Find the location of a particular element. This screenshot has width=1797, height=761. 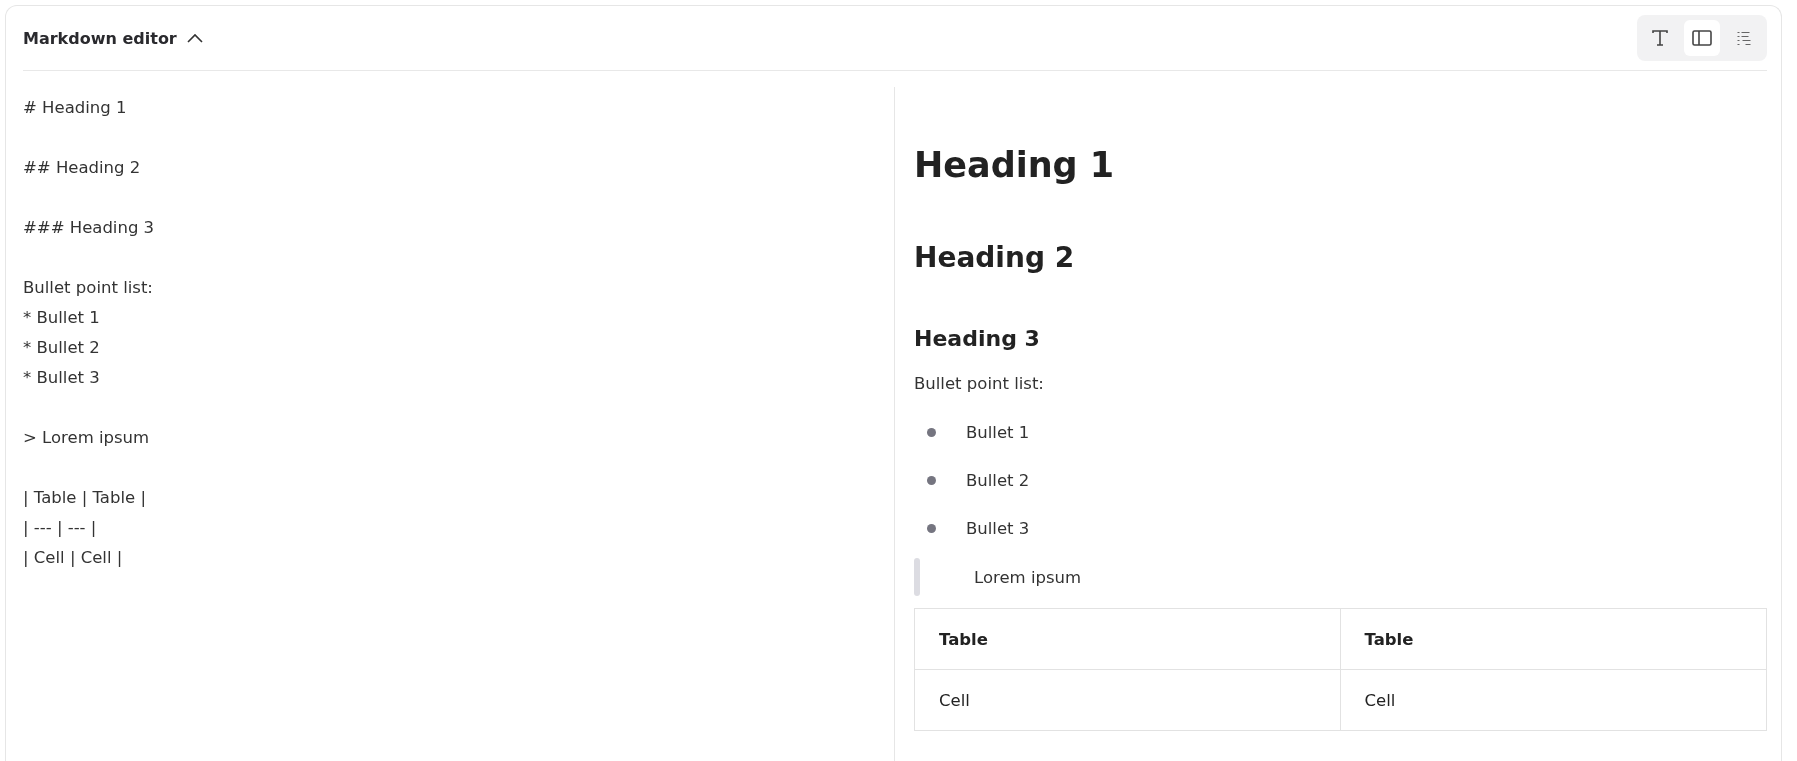

list-item: Bullet 1 is located at coordinates (998, 432).